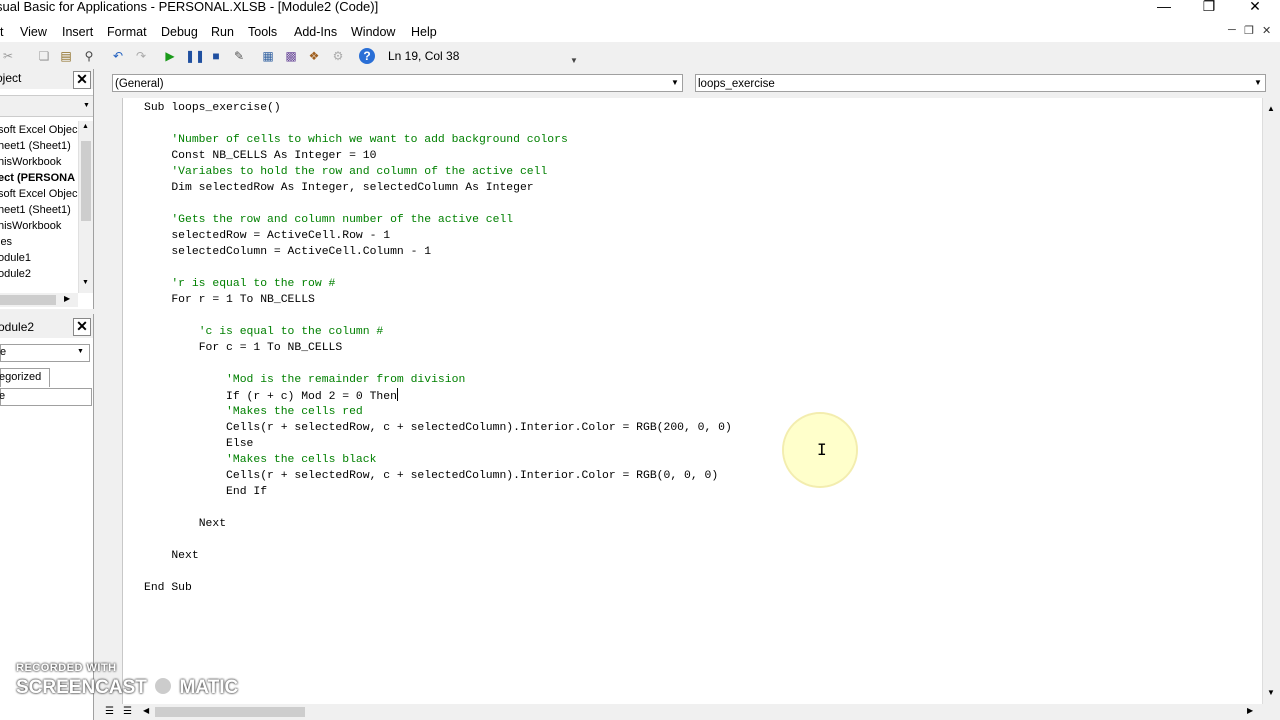  What do you see at coordinates (1266, 30) in the screenshot?
I see `mdi-close-icon: ✕` at bounding box center [1266, 30].